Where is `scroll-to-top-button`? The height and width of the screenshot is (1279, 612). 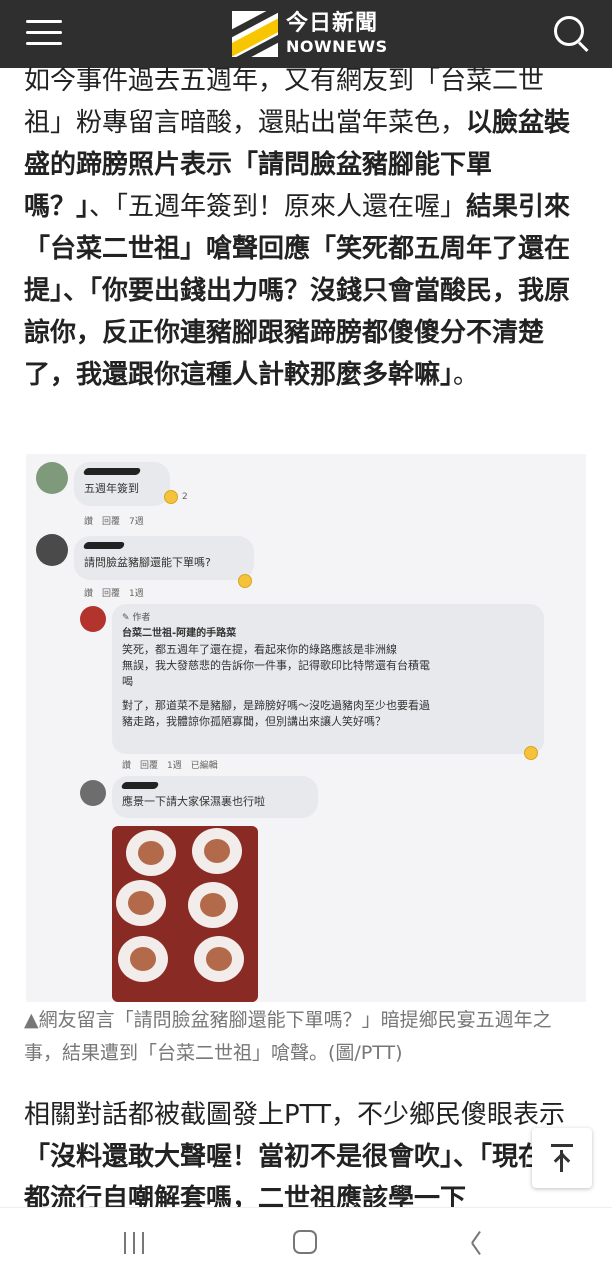 scroll-to-top-button is located at coordinates (562, 1158).